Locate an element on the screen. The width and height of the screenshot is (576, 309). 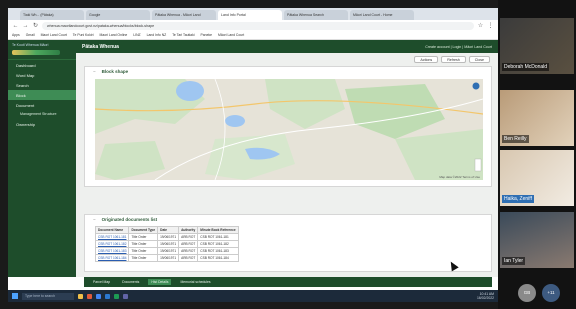
bookmark: Māori Land Court is located at coordinates (231, 35).